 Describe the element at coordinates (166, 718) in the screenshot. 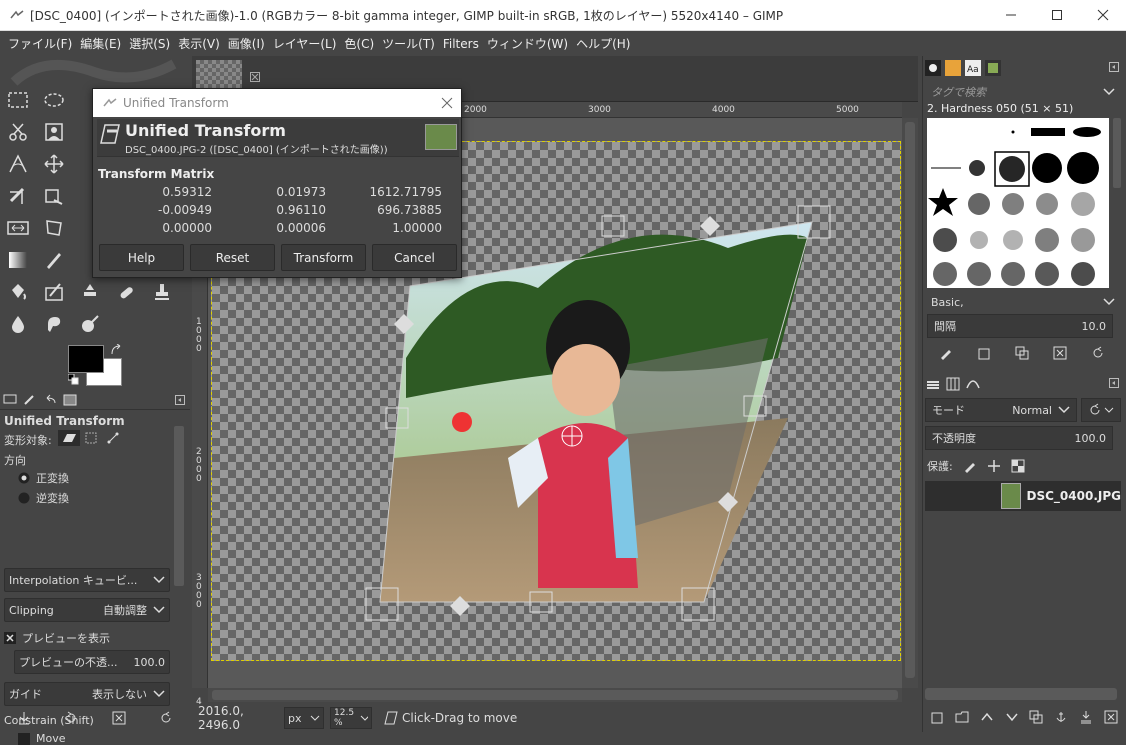

I see `reset-options-icon` at that location.